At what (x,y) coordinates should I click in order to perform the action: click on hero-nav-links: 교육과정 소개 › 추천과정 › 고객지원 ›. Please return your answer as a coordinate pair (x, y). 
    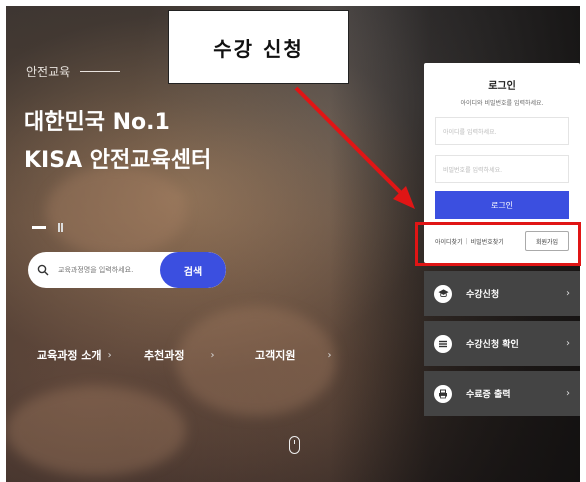
    Looking at the image, I should click on (184, 355).